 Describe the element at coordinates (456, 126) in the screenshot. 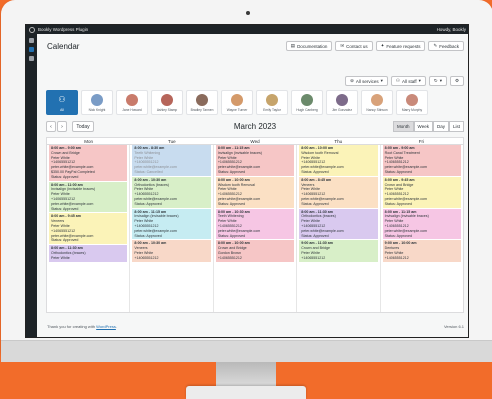

I see `view-list-button: List` at that location.